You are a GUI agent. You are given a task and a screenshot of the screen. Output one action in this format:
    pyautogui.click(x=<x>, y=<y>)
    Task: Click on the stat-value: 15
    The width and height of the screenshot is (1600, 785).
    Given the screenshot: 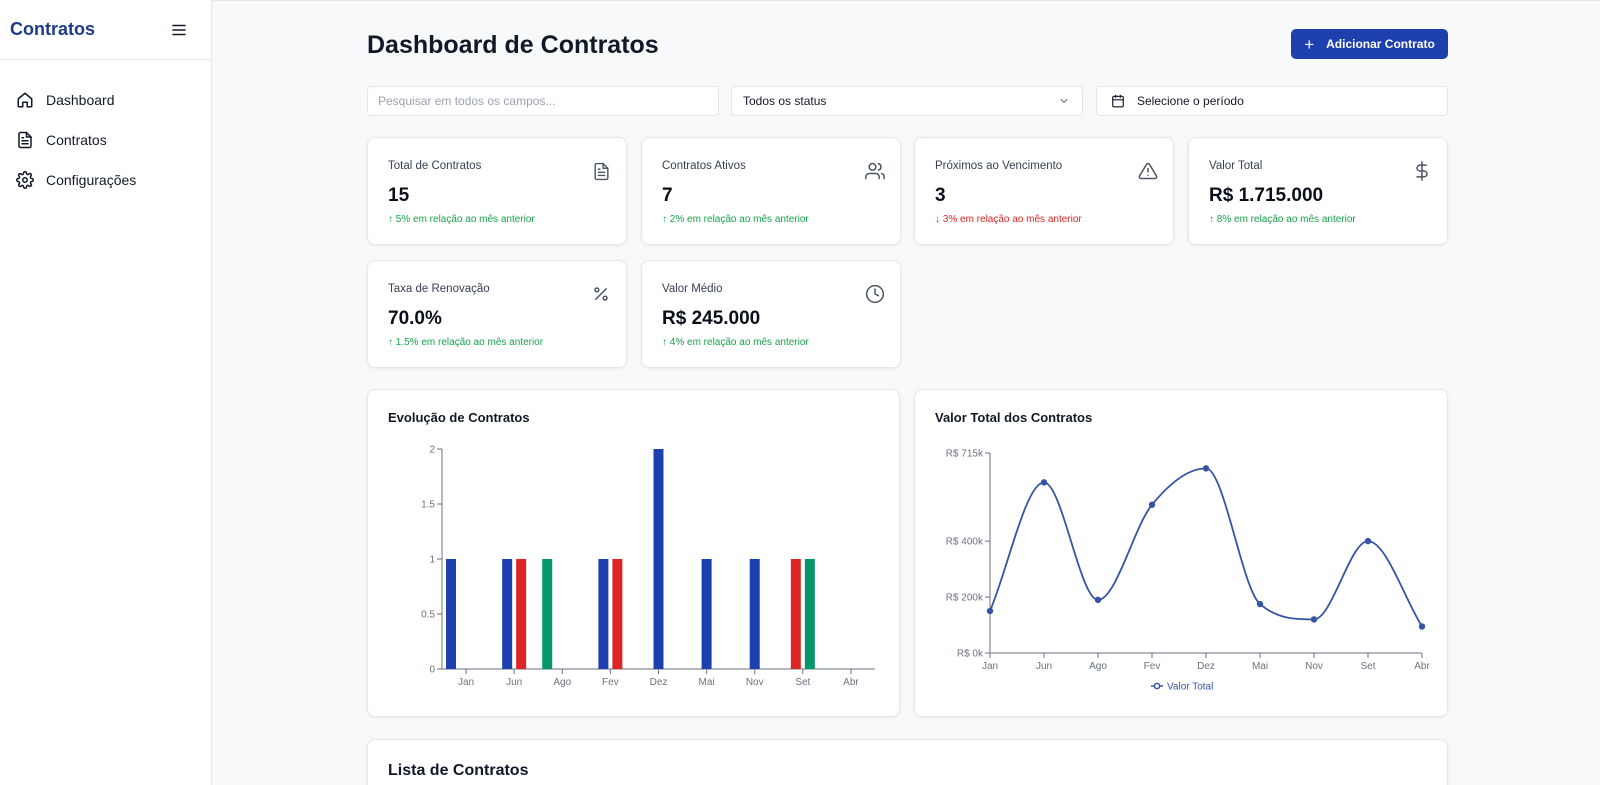 What is the action you would take?
    pyautogui.click(x=399, y=195)
    